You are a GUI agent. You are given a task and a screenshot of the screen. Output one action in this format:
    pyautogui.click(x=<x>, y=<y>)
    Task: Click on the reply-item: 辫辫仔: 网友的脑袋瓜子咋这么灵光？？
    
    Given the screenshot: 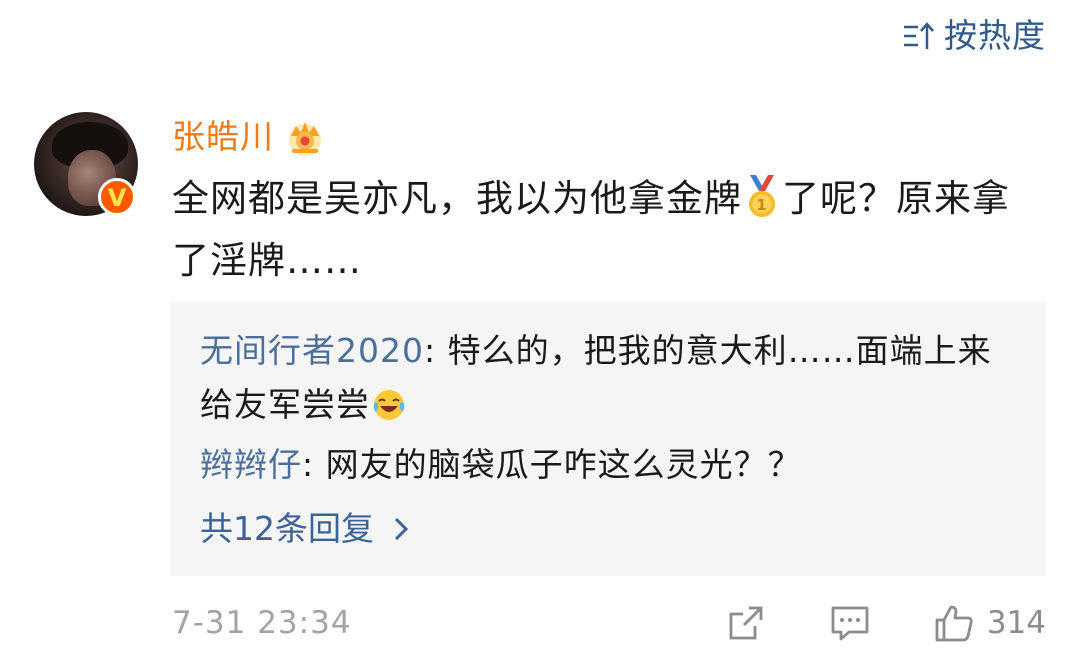 What is the action you would take?
    pyautogui.click(x=608, y=465)
    